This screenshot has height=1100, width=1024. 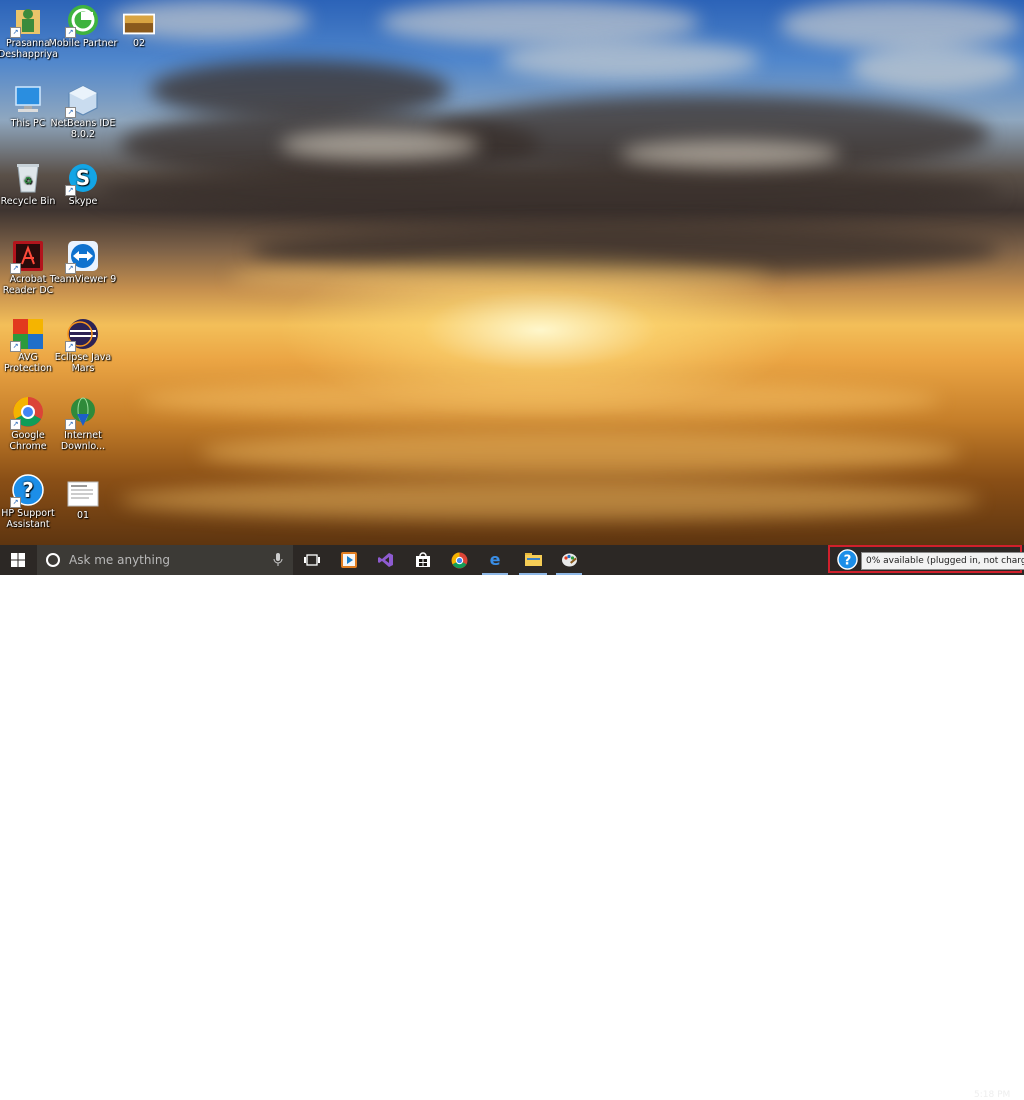 I want to click on visual-studio-icon, so click(x=385, y=560).